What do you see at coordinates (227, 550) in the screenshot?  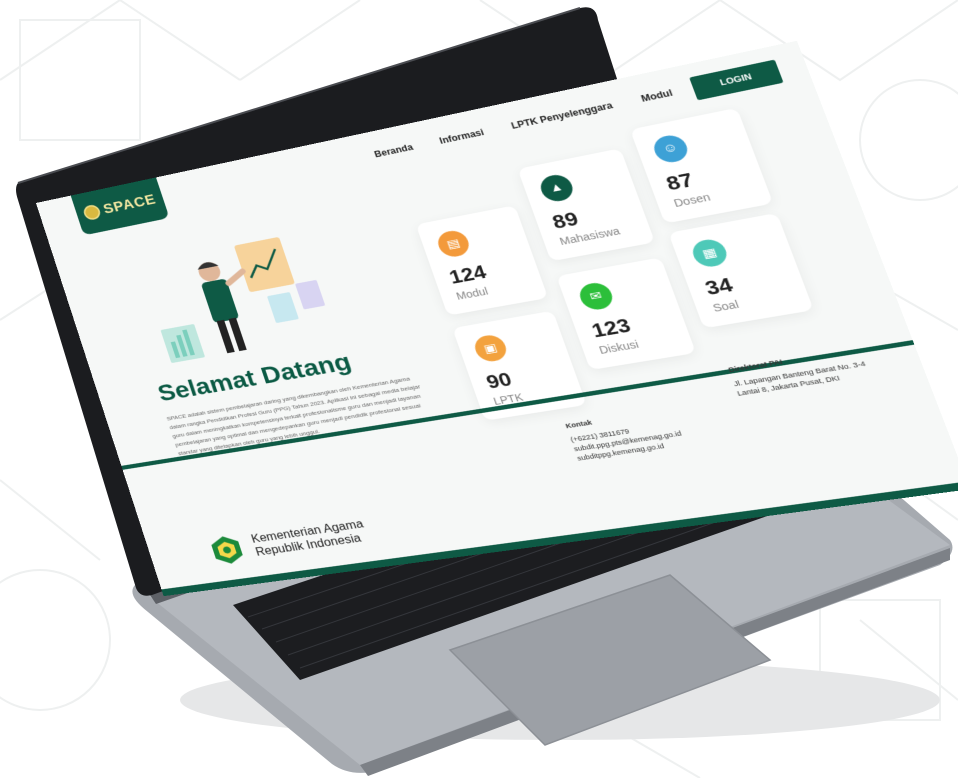 I see `kemenag-logo-icon` at bounding box center [227, 550].